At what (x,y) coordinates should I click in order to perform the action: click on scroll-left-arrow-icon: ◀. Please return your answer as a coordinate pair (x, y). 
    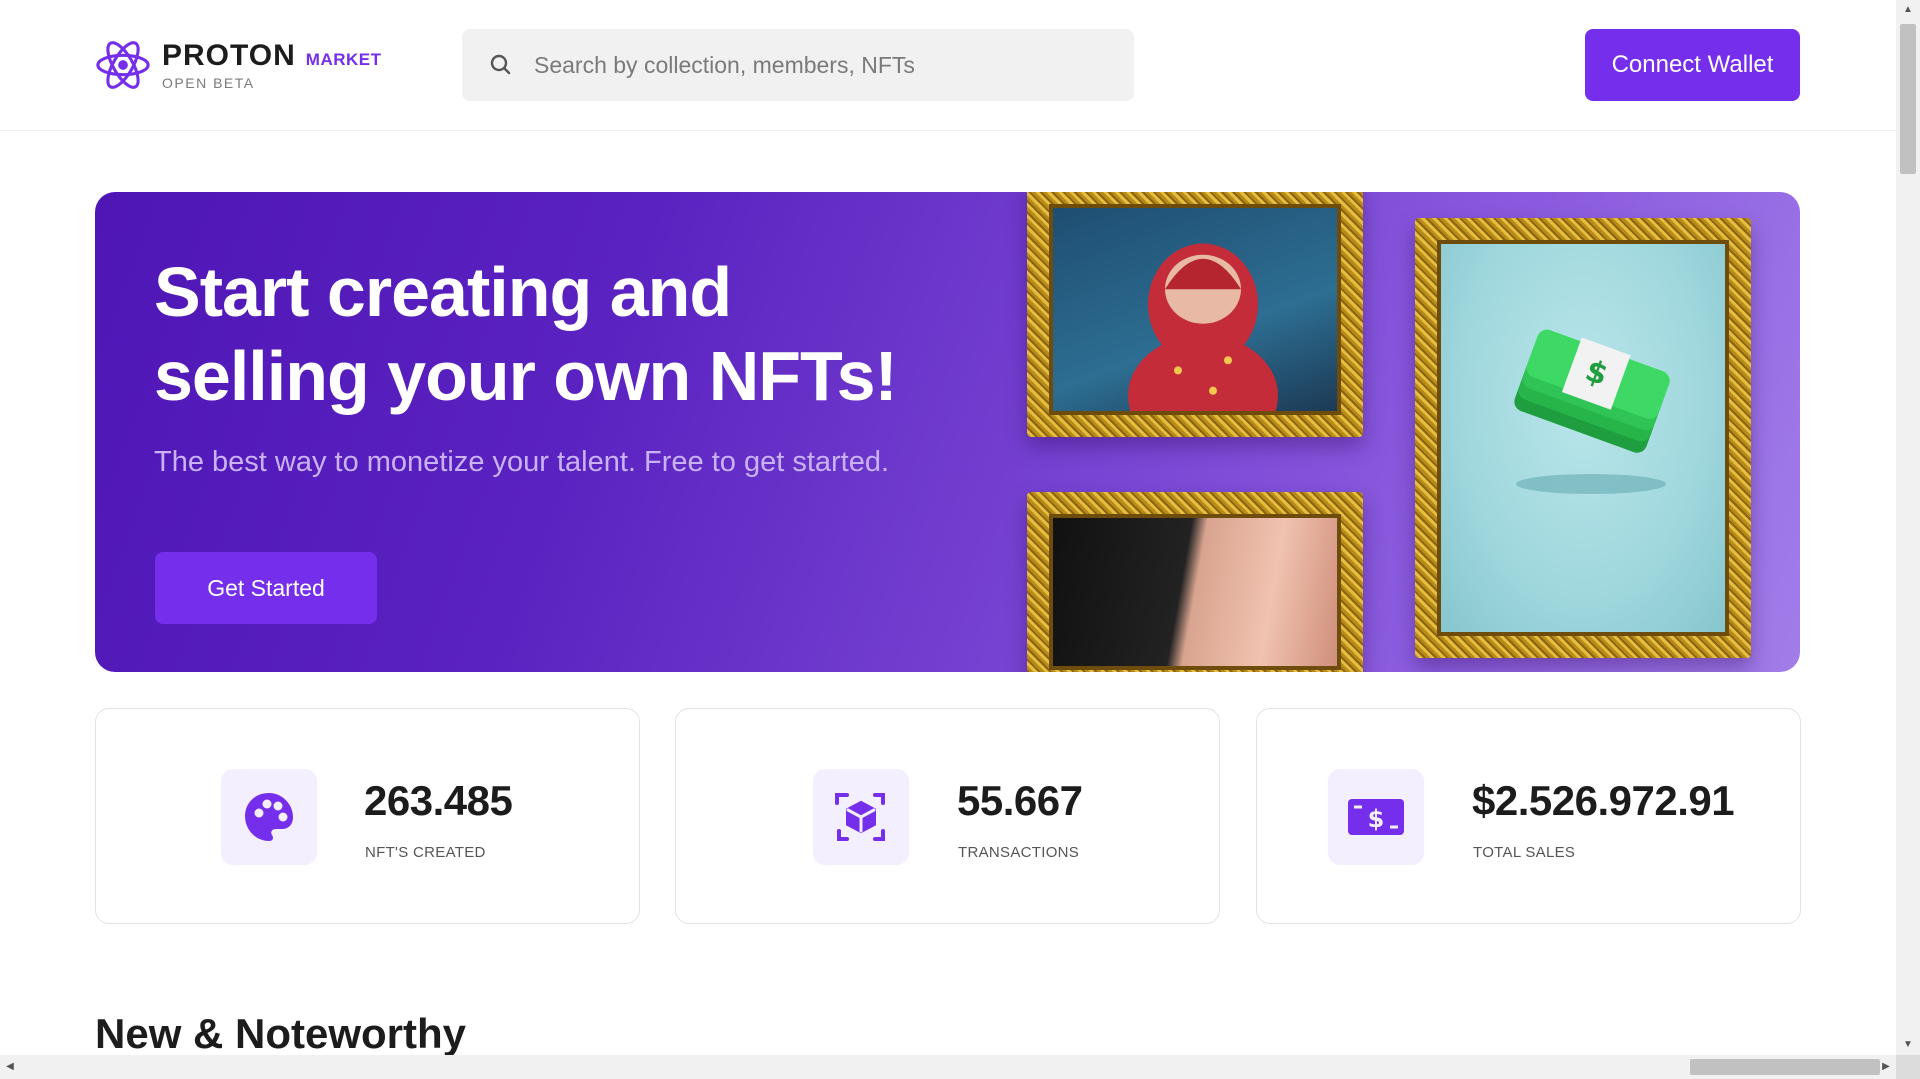
    Looking at the image, I should click on (10, 1067).